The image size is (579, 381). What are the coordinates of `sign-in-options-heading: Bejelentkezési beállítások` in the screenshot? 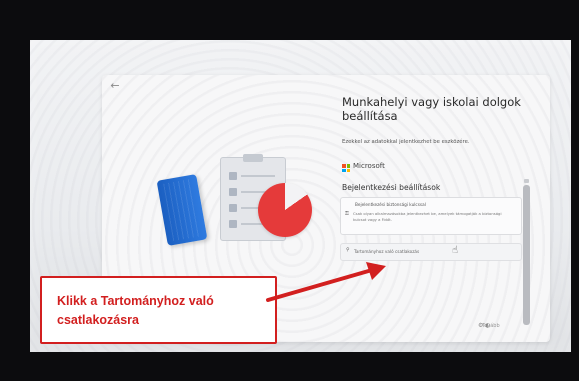 It's located at (391, 187).